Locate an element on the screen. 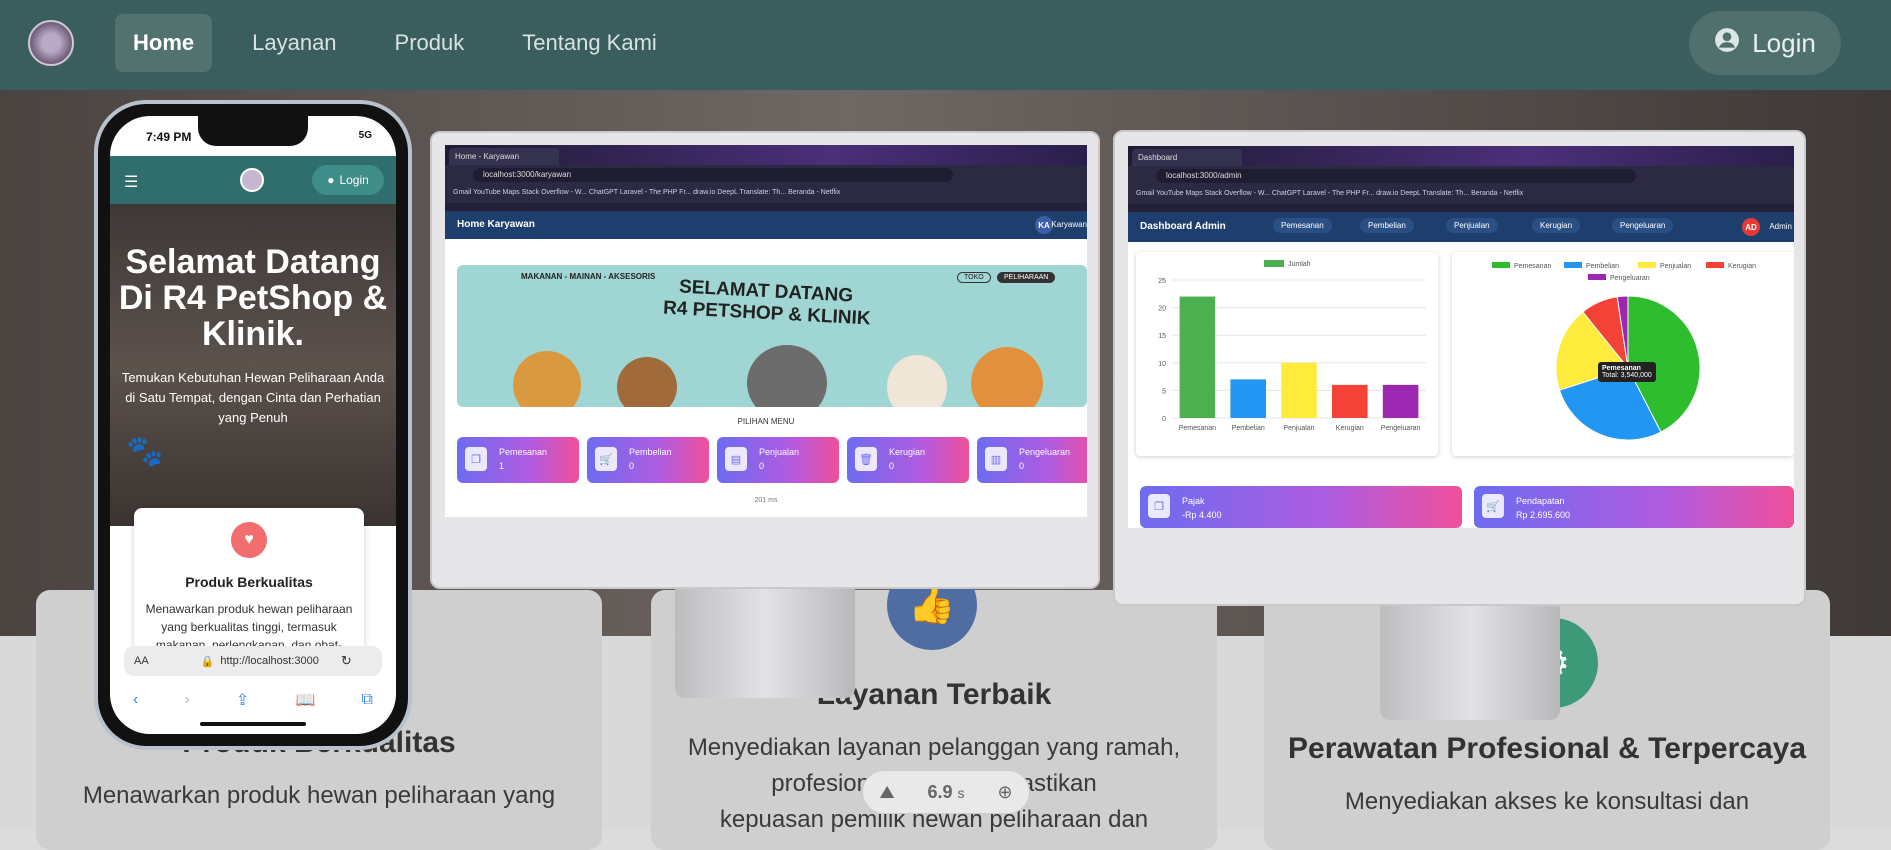 The height and width of the screenshot is (850, 1891). legend-label: Pemesanan is located at coordinates (1532, 266).